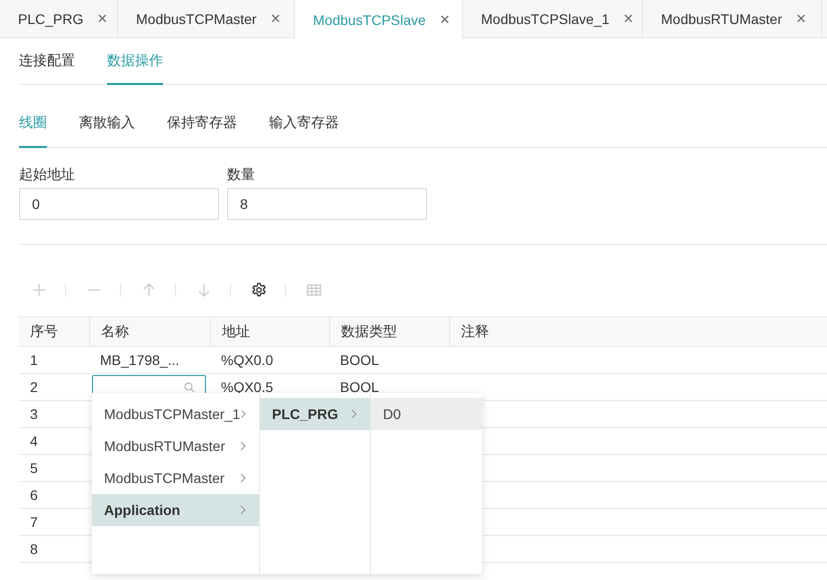 The width and height of the screenshot is (827, 580). Describe the element at coordinates (553, 18) in the screenshot. I see `editor-tab: ModbusTCPSlave_1 ×` at that location.